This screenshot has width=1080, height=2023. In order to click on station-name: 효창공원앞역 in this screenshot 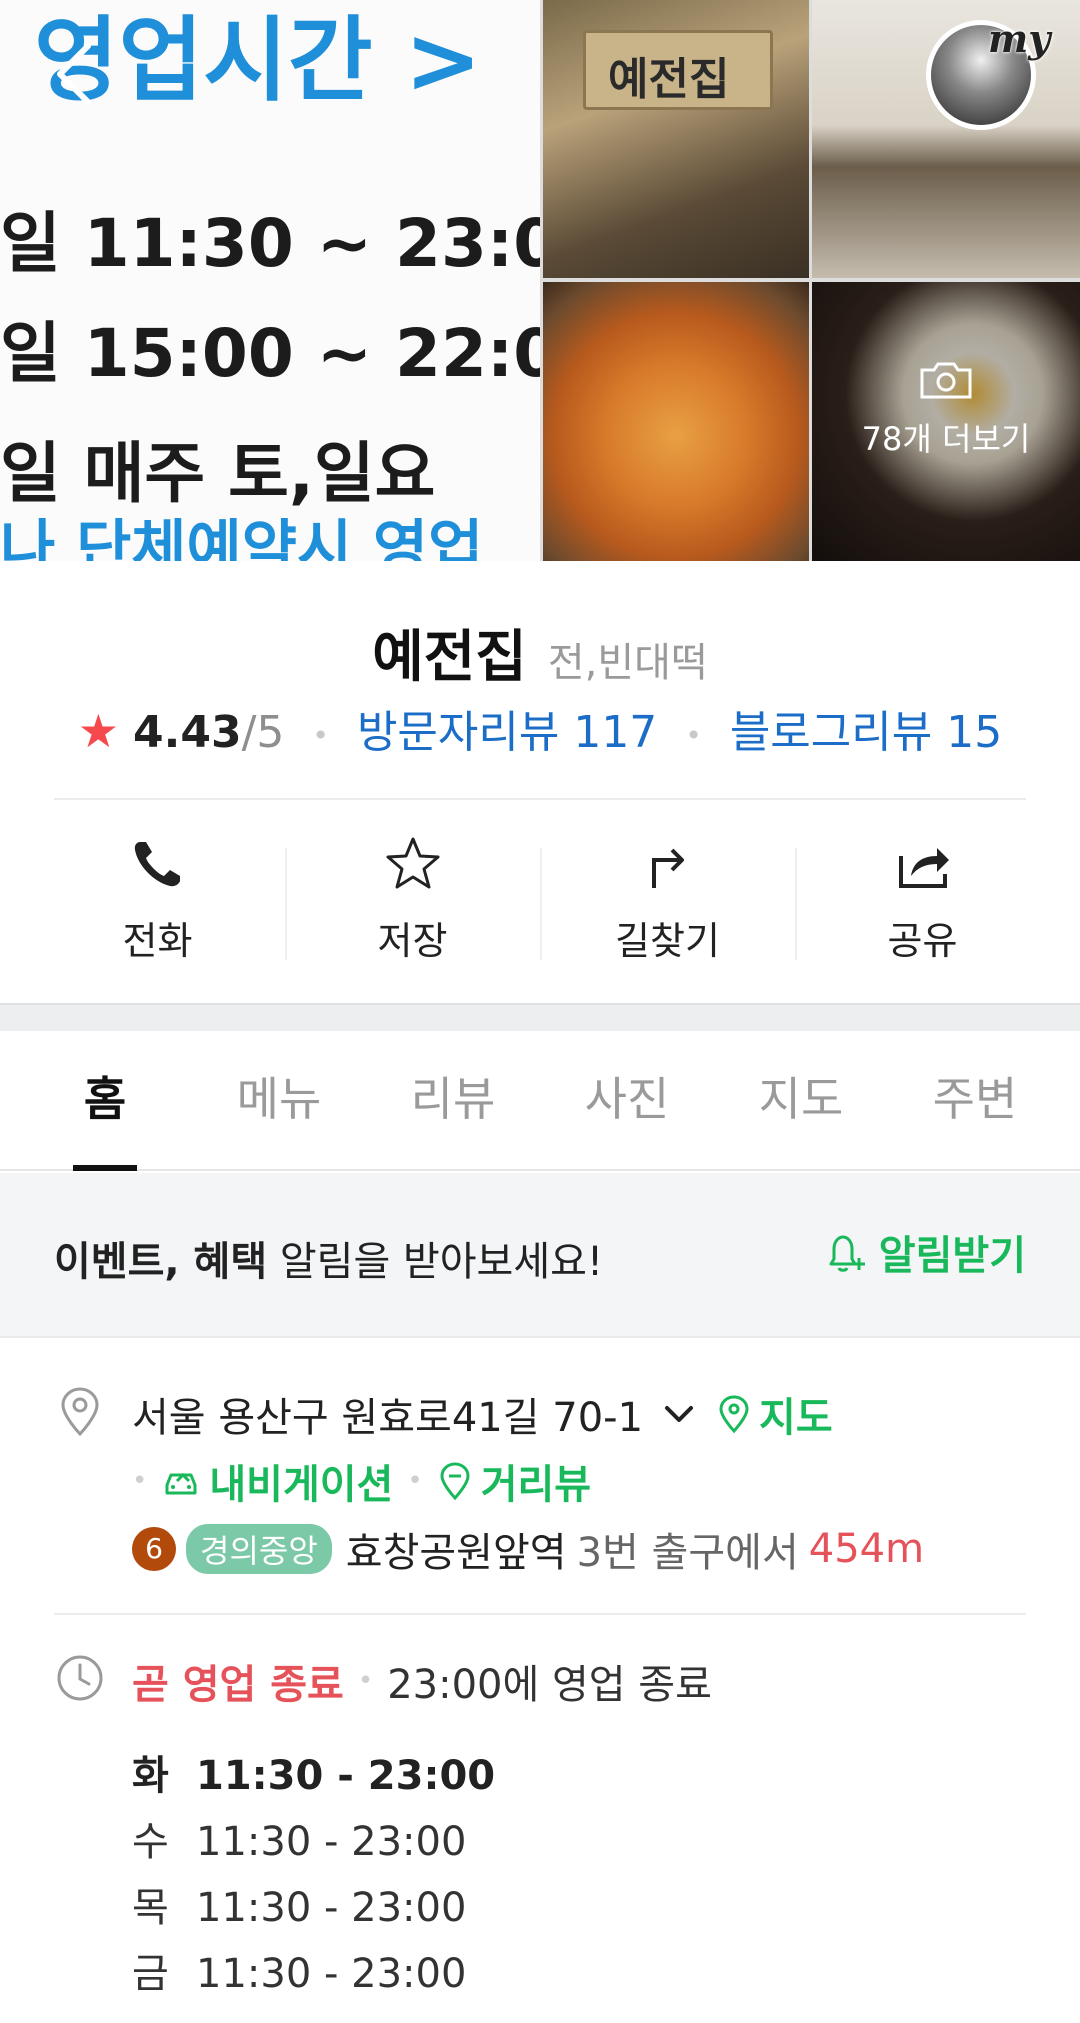, I will do `click(456, 1553)`.